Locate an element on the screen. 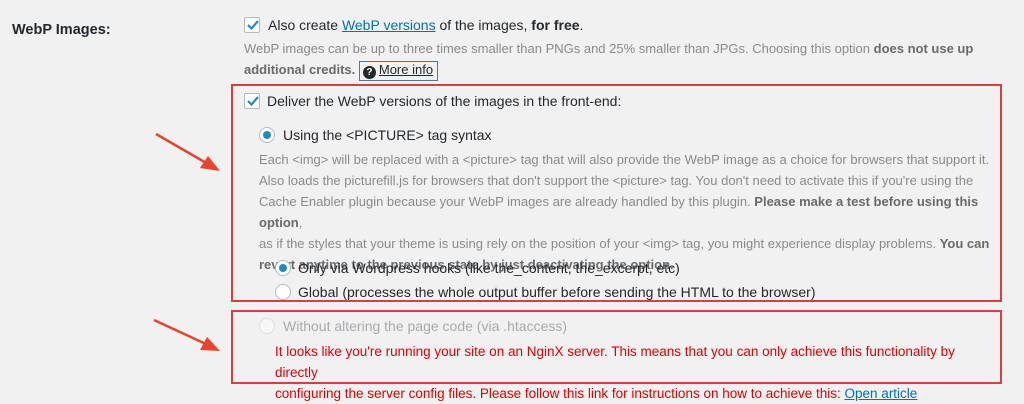 Image resolution: width=1024 pixels, height=404 pixels. more-info-button: ? More info is located at coordinates (398, 71).